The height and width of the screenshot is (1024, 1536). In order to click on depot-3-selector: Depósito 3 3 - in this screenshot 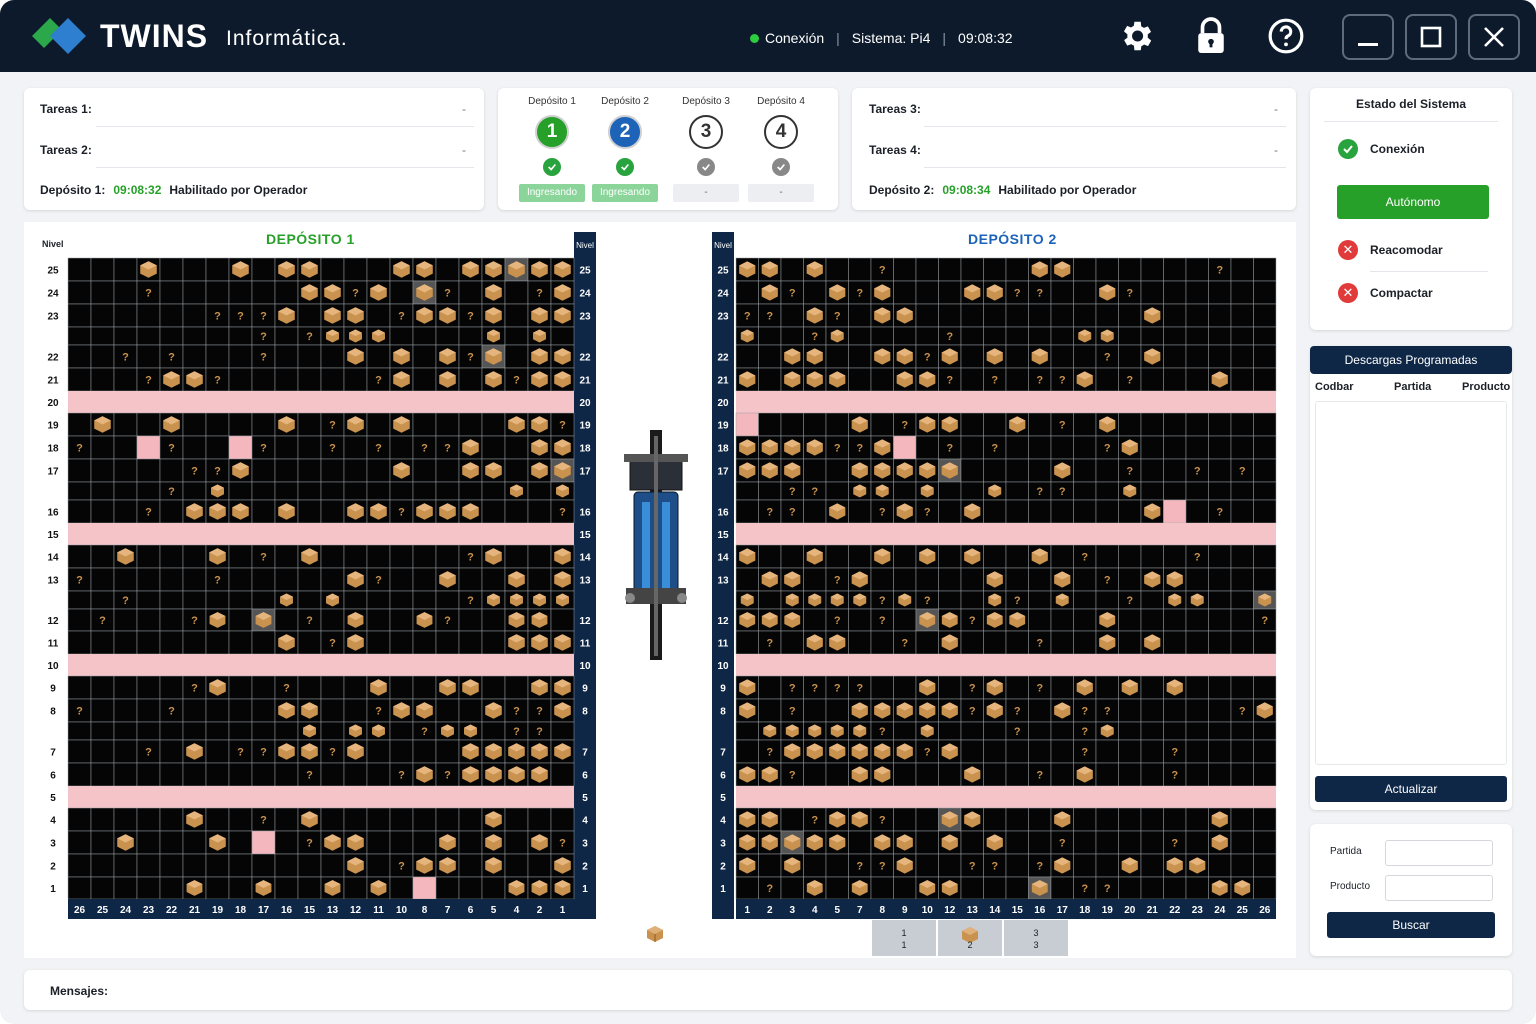, I will do `click(706, 149)`.